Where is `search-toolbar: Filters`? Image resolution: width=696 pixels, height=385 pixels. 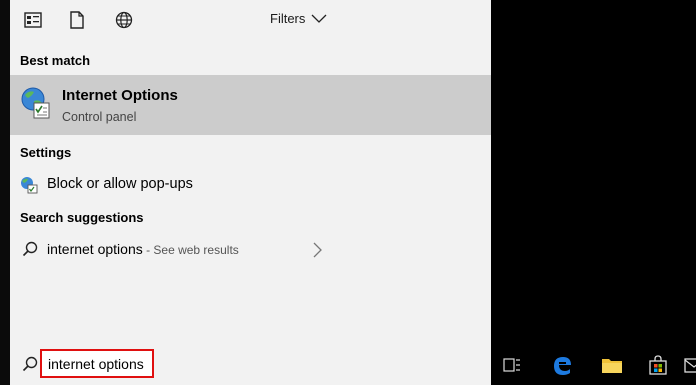
search-toolbar: Filters is located at coordinates (250, 20).